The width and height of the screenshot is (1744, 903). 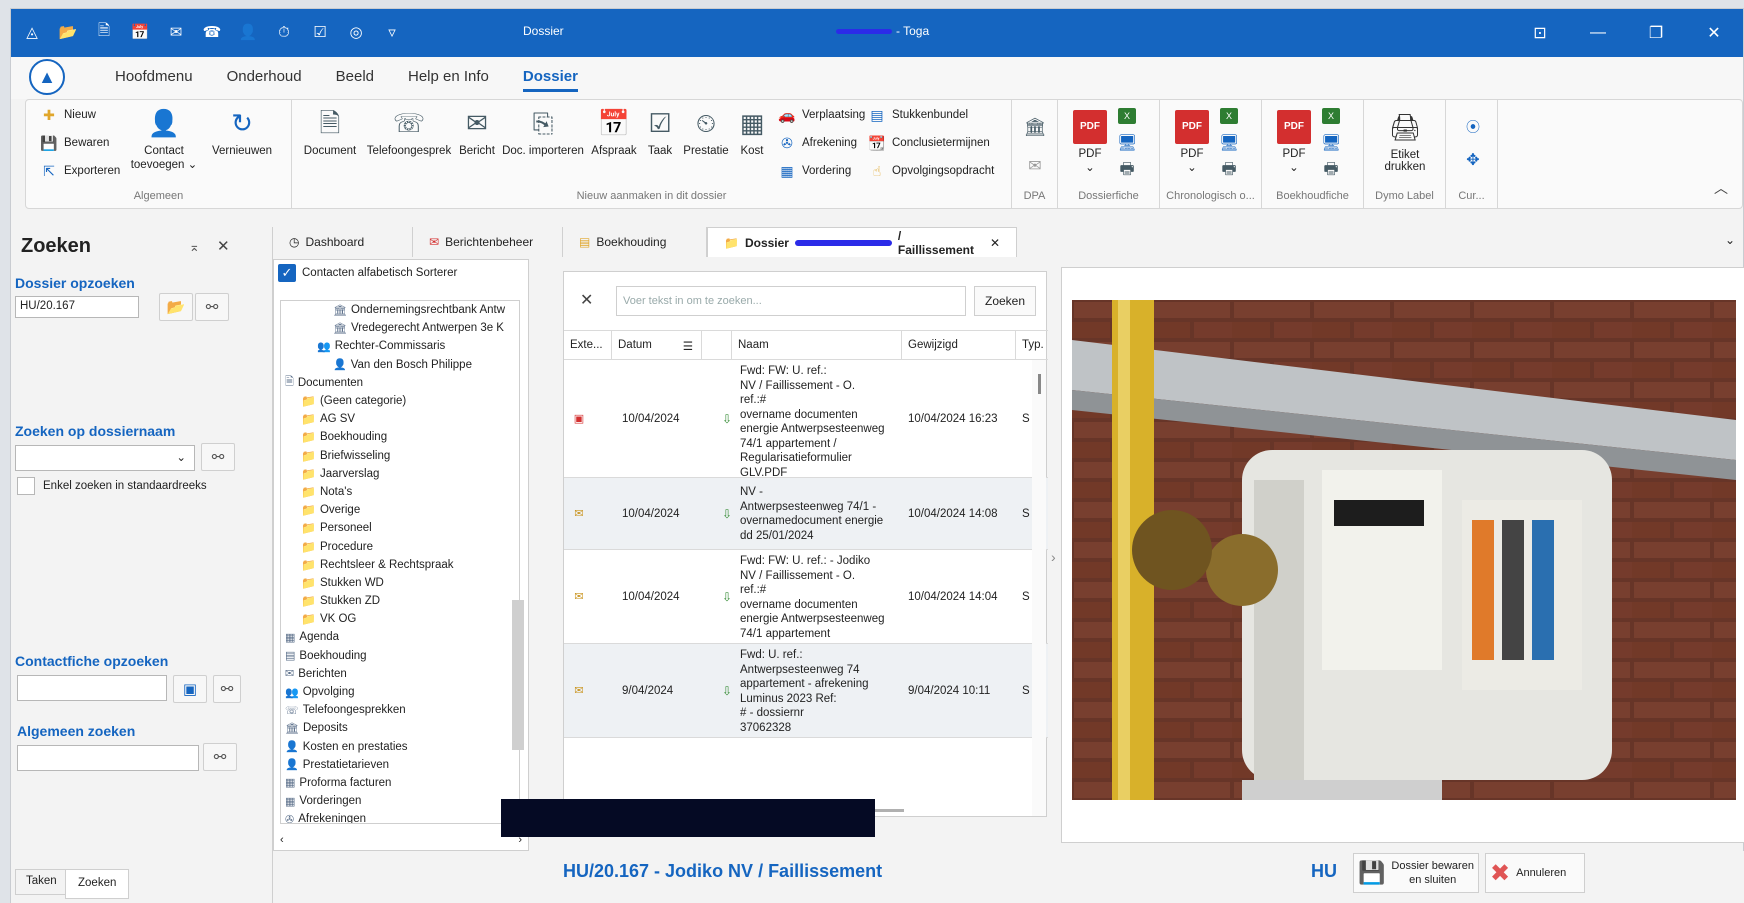 I want to click on tab-boekhouding: ▤ Boekhouding, so click(x=635, y=242).